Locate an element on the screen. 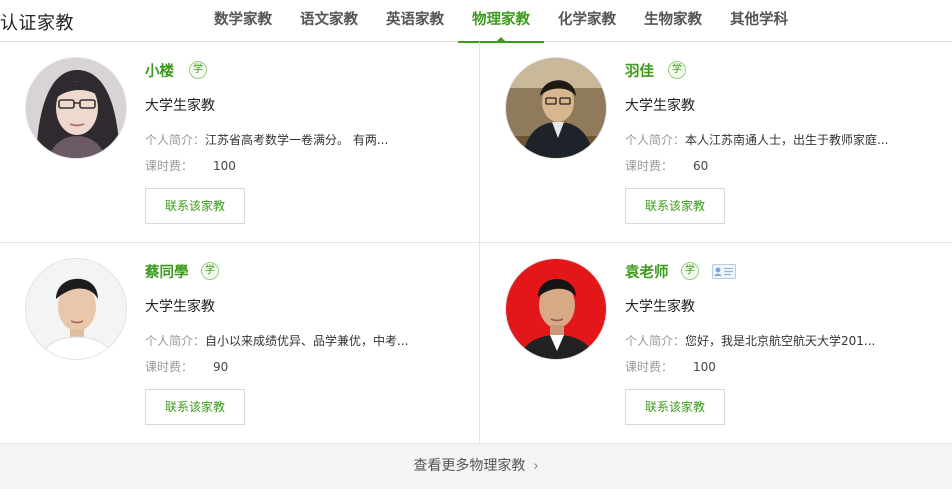 The height and width of the screenshot is (491, 952). tab-chemistry: 化学家教 is located at coordinates (587, 21).